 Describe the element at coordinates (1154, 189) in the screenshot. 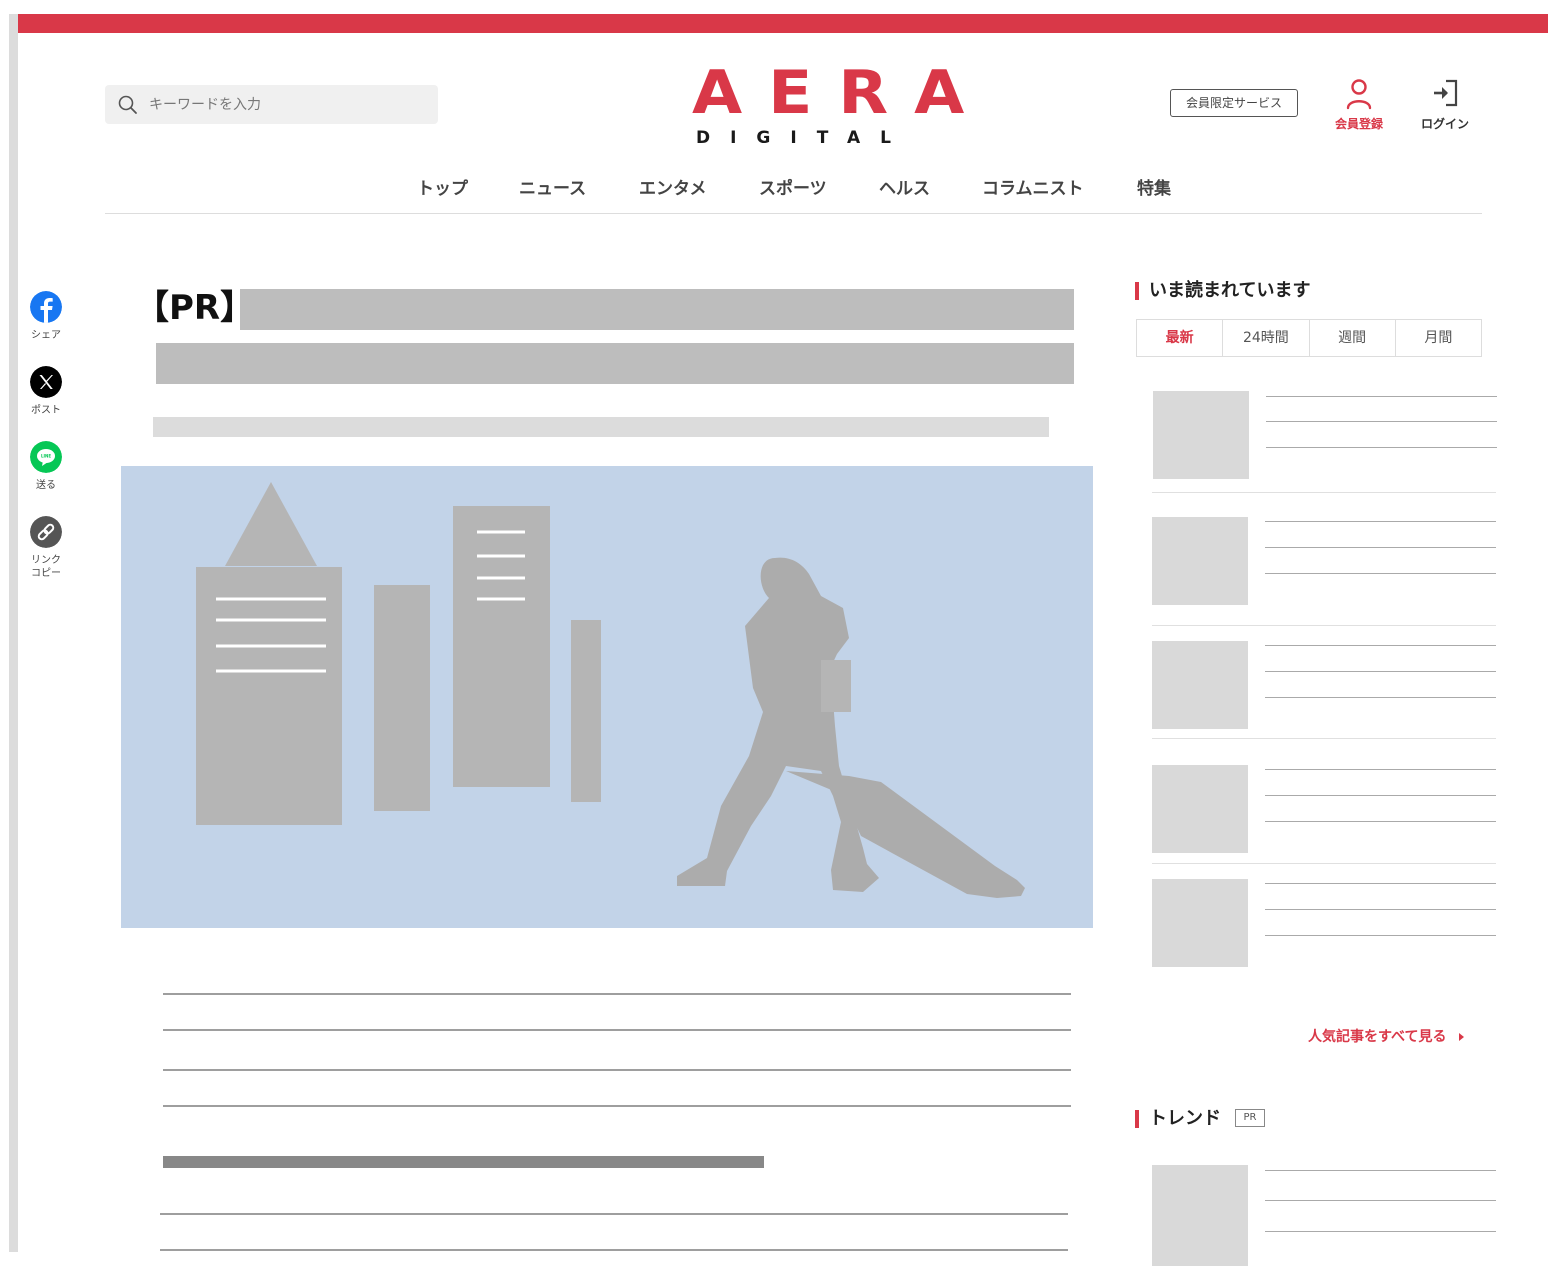

I see `nav-item-feature: 特集` at that location.